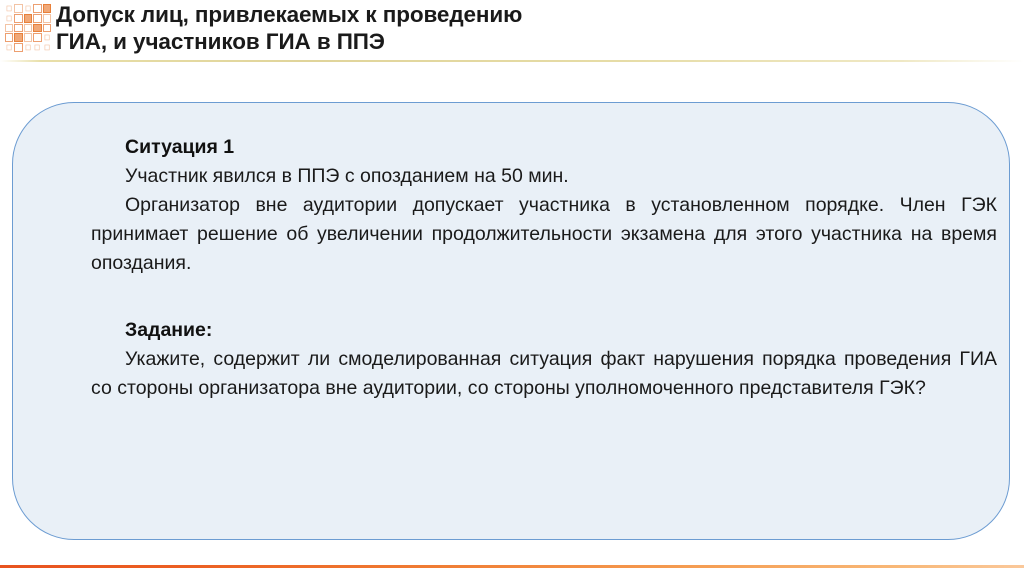 The image size is (1024, 574). Describe the element at coordinates (169, 330) in the screenshot. I see `task-heading: Задание:` at that location.